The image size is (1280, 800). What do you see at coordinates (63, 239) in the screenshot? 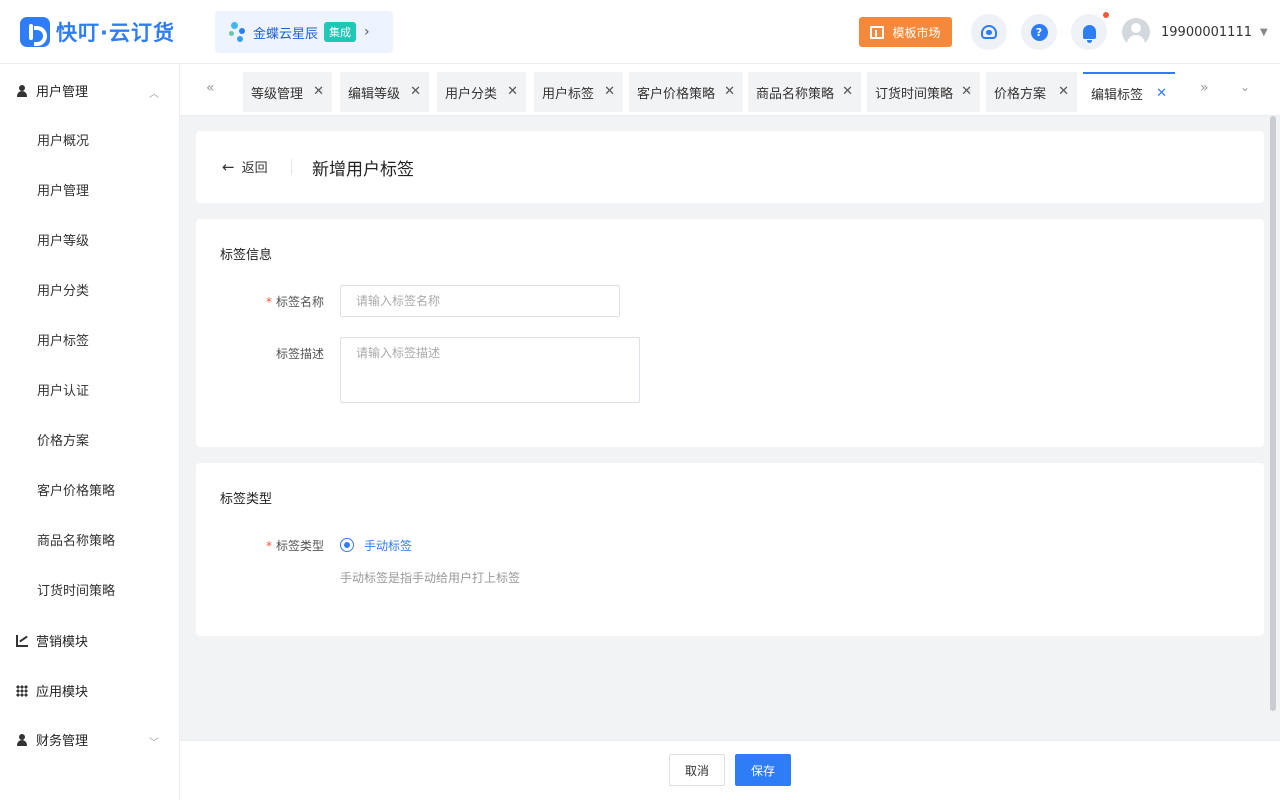
I see `sidebar-item-user-level: 用户等级` at bounding box center [63, 239].